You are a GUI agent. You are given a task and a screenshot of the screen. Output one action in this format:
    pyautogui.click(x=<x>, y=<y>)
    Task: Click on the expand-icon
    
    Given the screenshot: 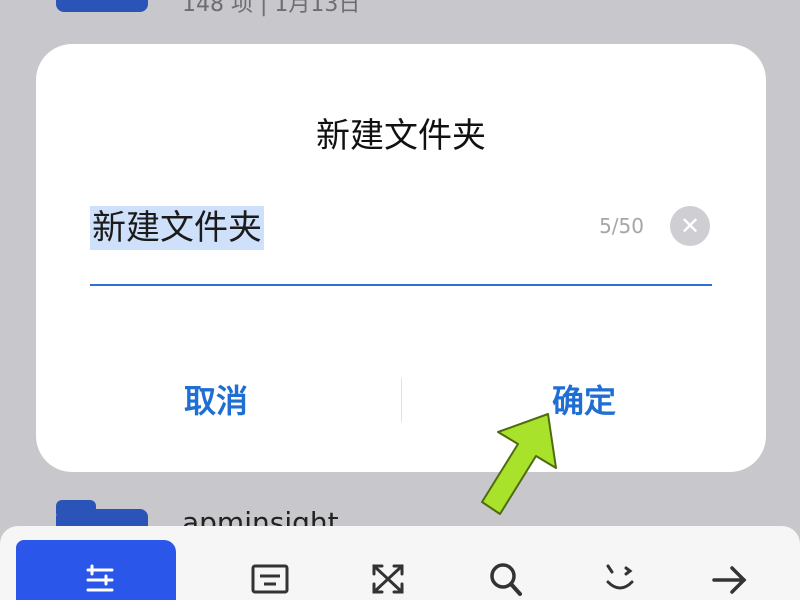 What is the action you would take?
    pyautogui.click(x=388, y=578)
    